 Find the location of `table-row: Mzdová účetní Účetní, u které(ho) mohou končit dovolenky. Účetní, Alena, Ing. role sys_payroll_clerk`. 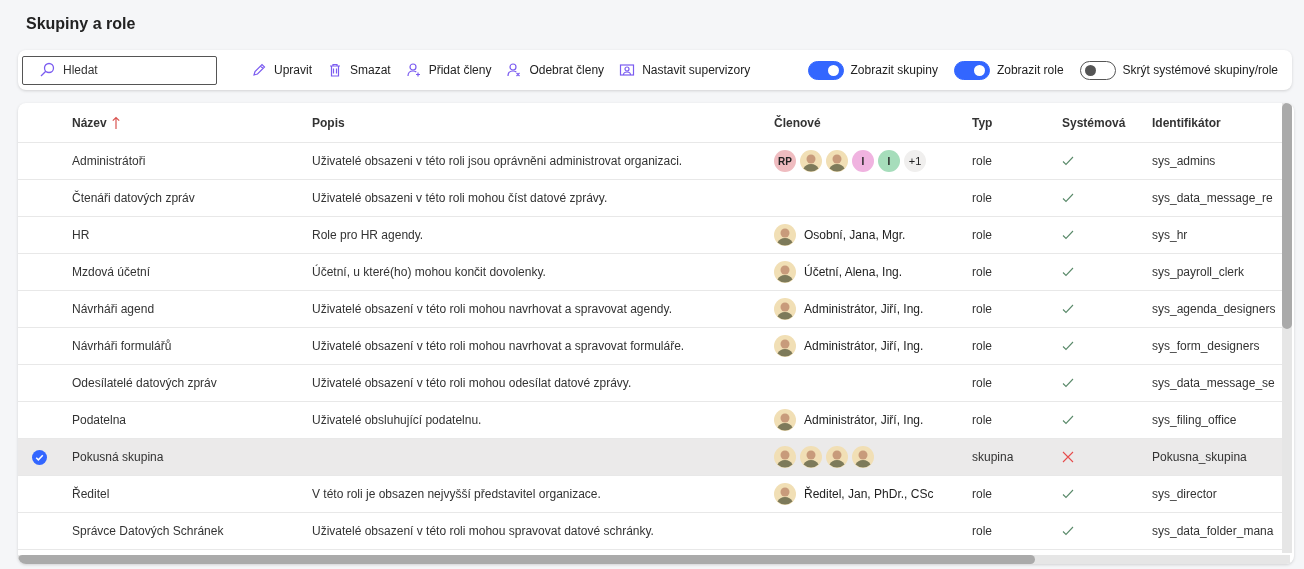

table-row: Mzdová účetní Účetní, u které(ho) mohou končit dovolenky. Účetní, Alena, Ing. role sys_payroll_clerk is located at coordinates (650, 272).